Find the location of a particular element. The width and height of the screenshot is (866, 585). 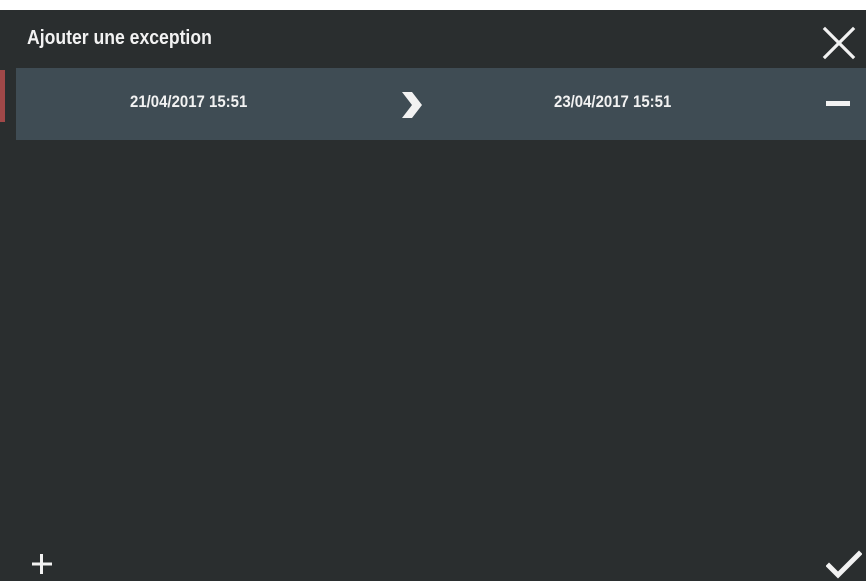

chevron-right-icon is located at coordinates (412, 105).